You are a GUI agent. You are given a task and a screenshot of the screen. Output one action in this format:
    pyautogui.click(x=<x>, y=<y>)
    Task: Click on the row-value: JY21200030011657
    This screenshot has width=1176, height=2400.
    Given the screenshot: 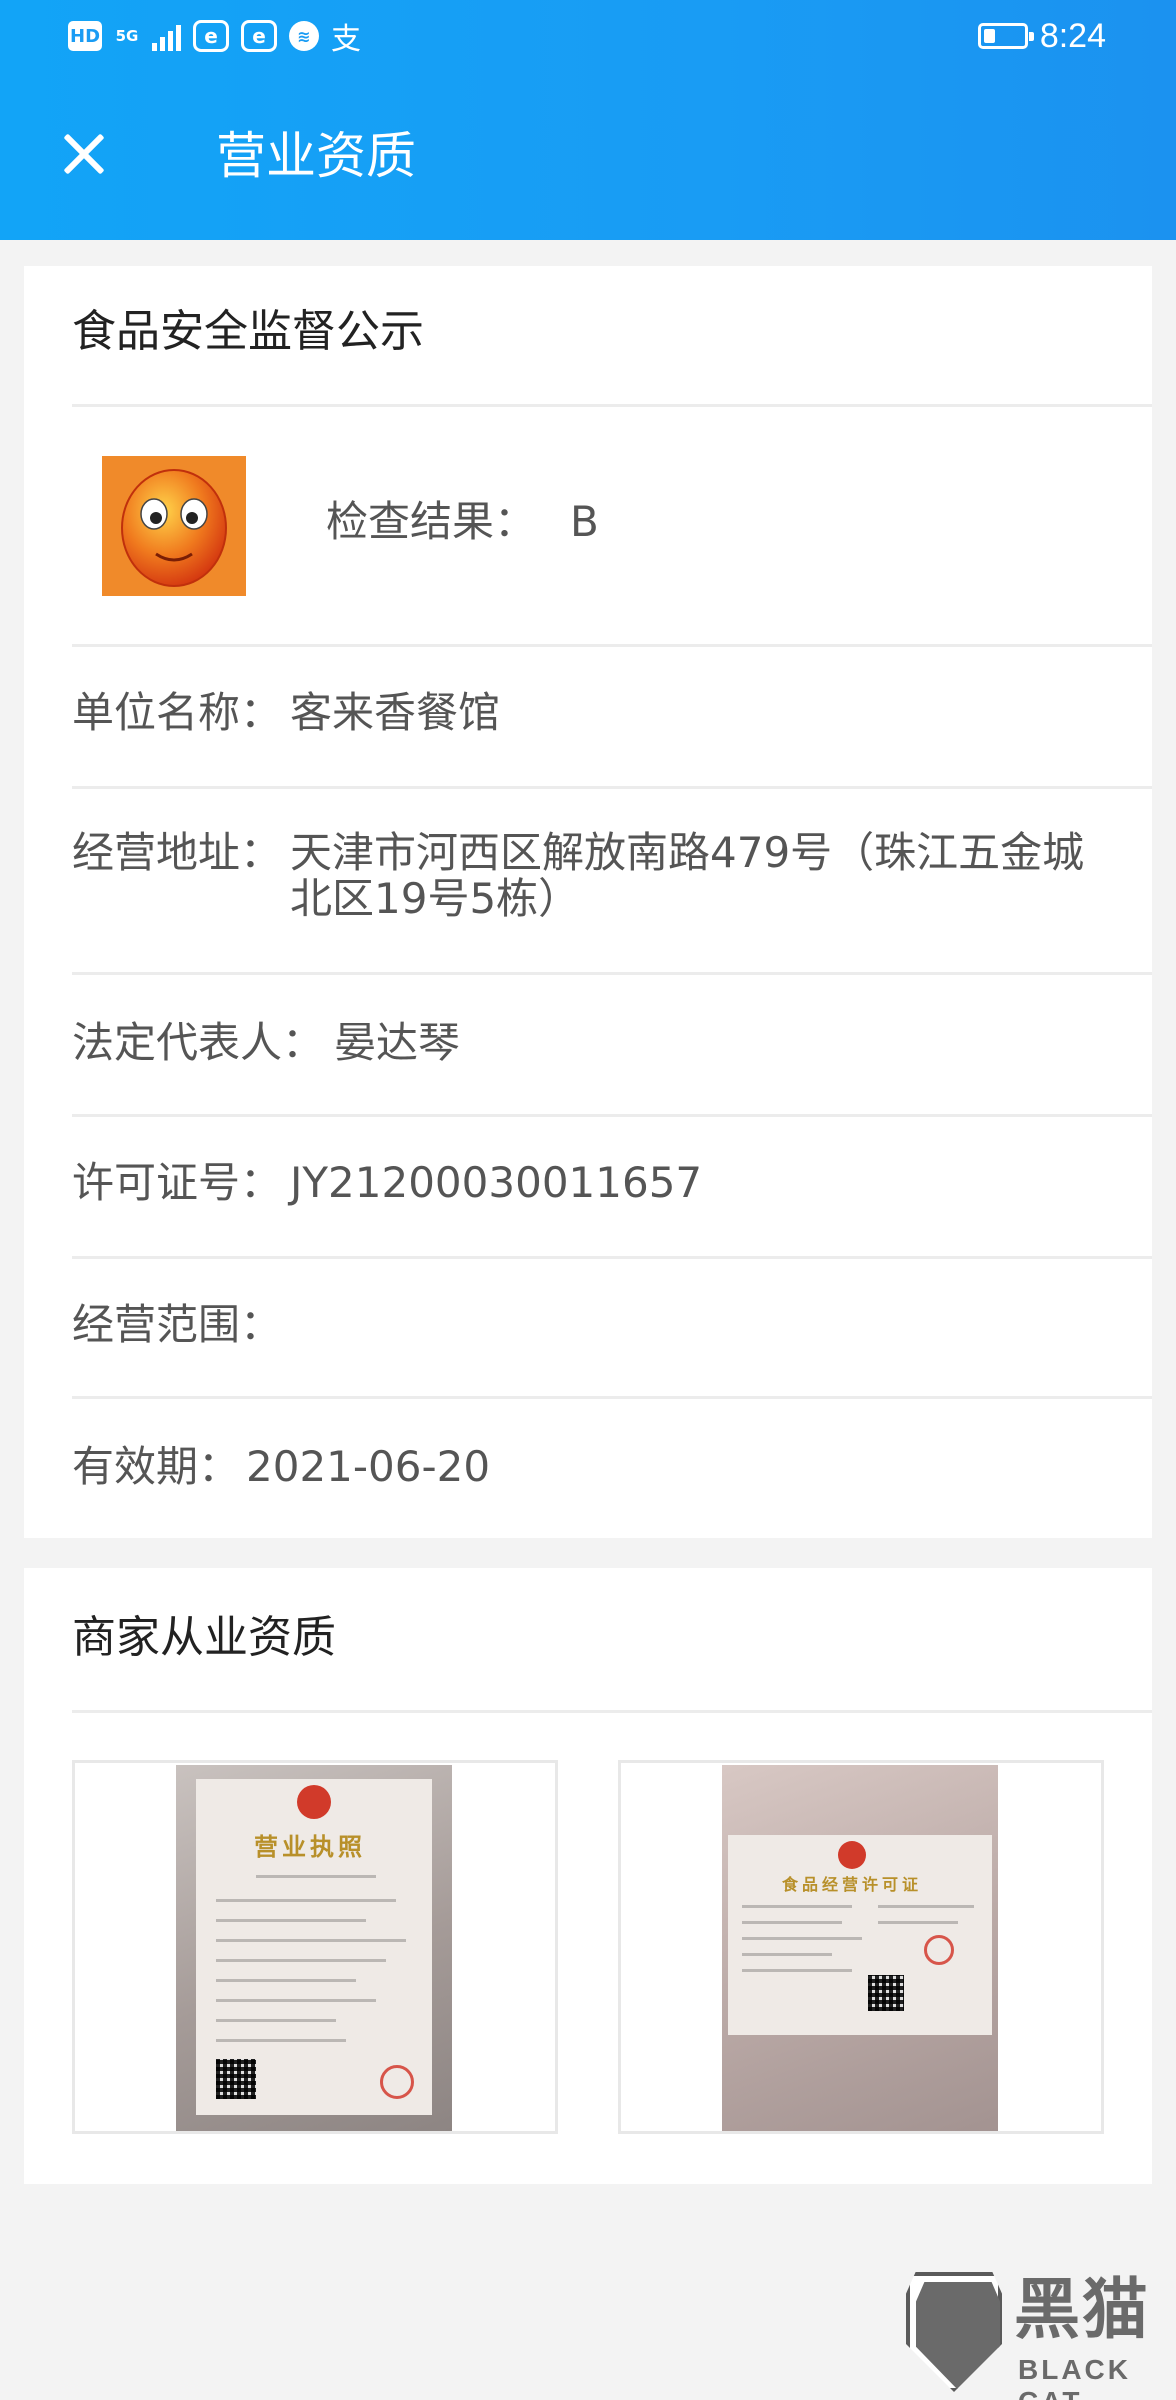 What is the action you would take?
    pyautogui.click(x=496, y=1182)
    